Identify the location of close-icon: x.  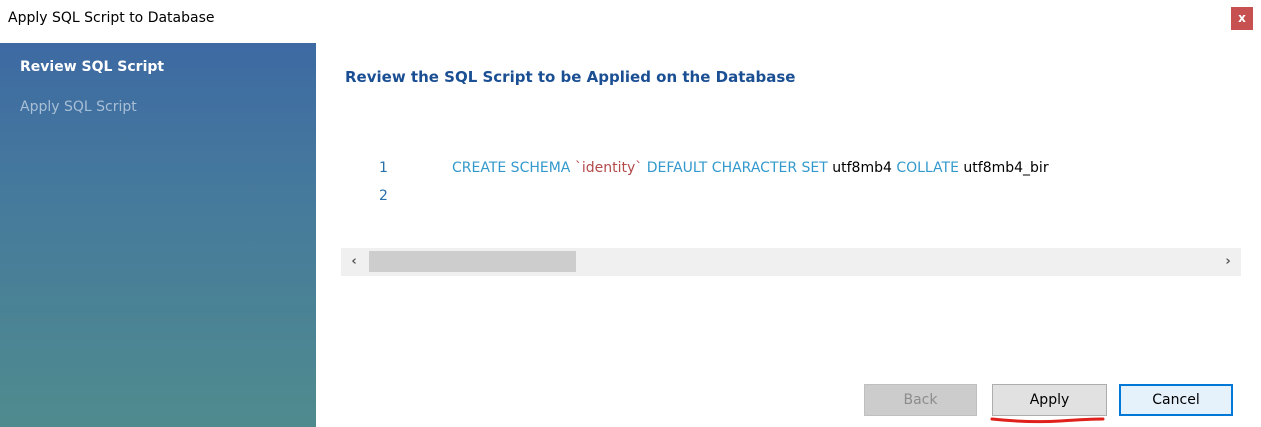
(1242, 18).